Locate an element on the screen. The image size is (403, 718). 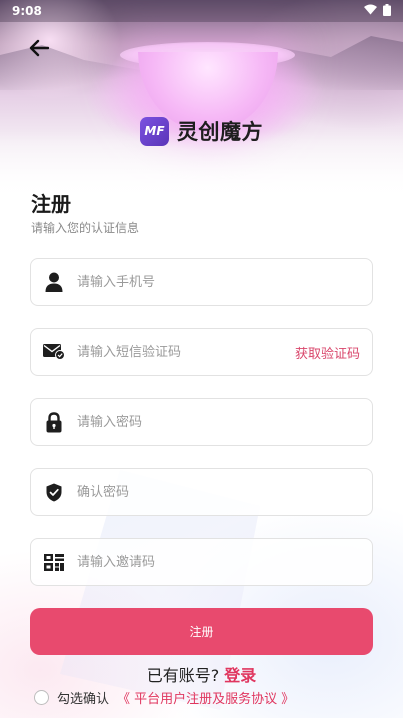
password-field is located at coordinates (201, 422).